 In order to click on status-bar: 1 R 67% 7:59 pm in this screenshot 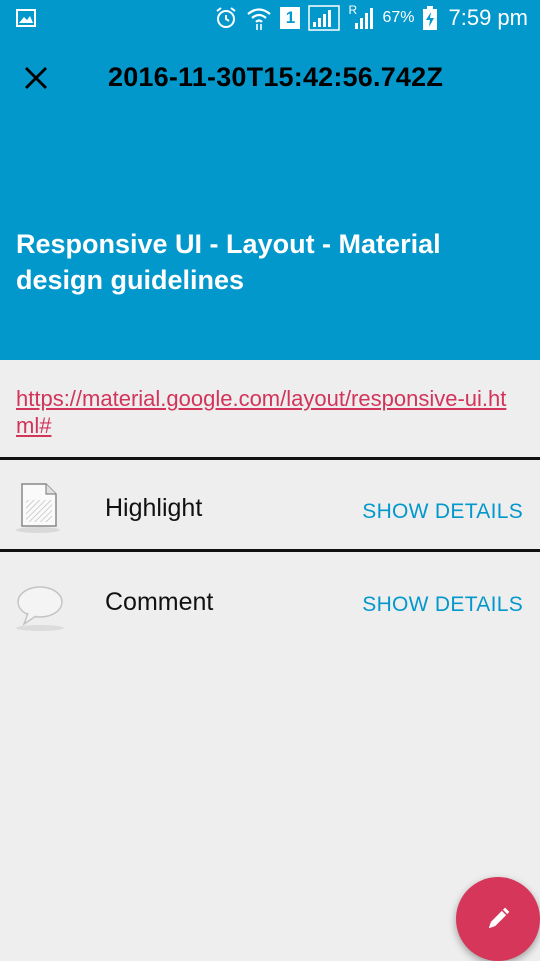, I will do `click(270, 18)`.